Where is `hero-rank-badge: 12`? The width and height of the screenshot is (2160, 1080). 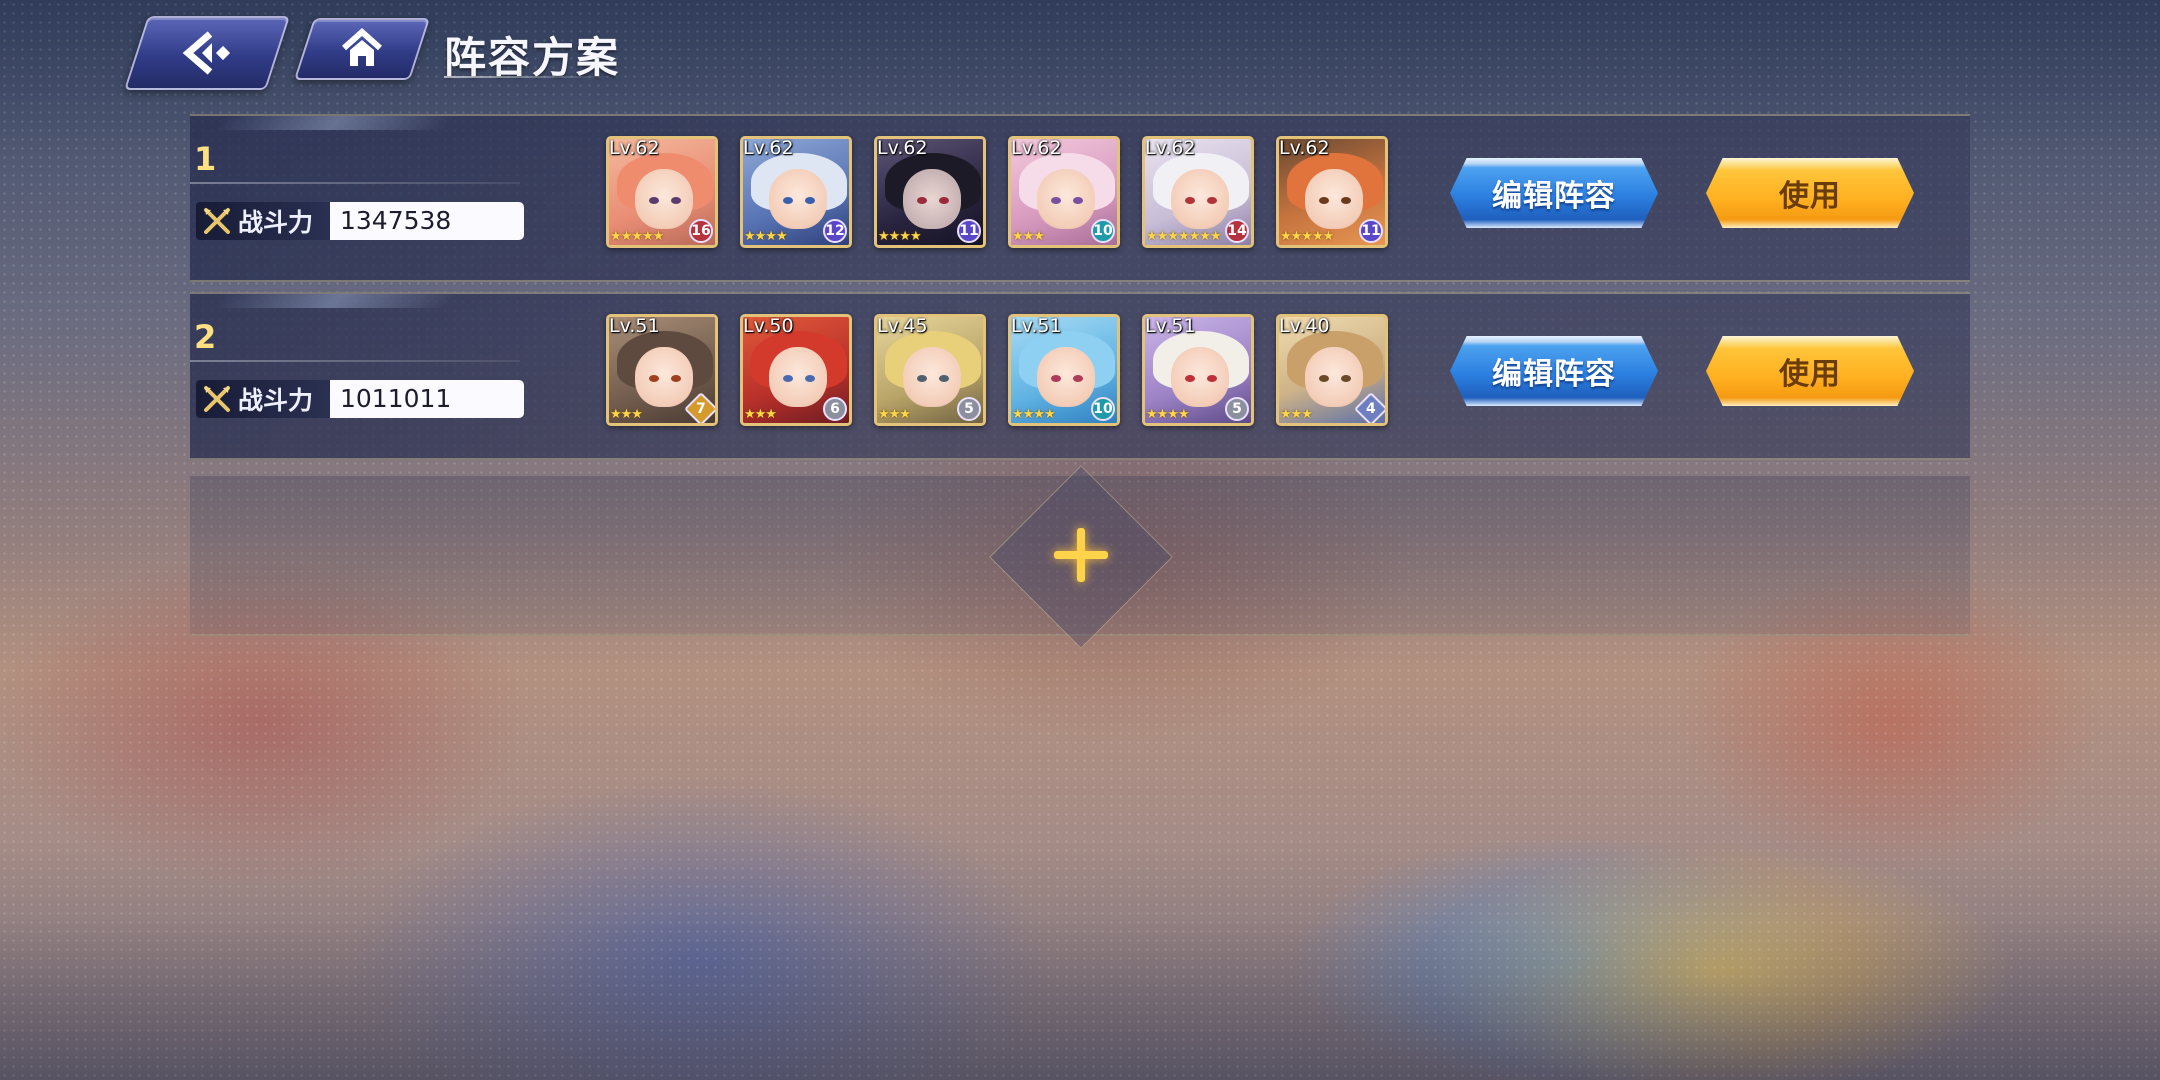
hero-rank-badge: 12 is located at coordinates (835, 231).